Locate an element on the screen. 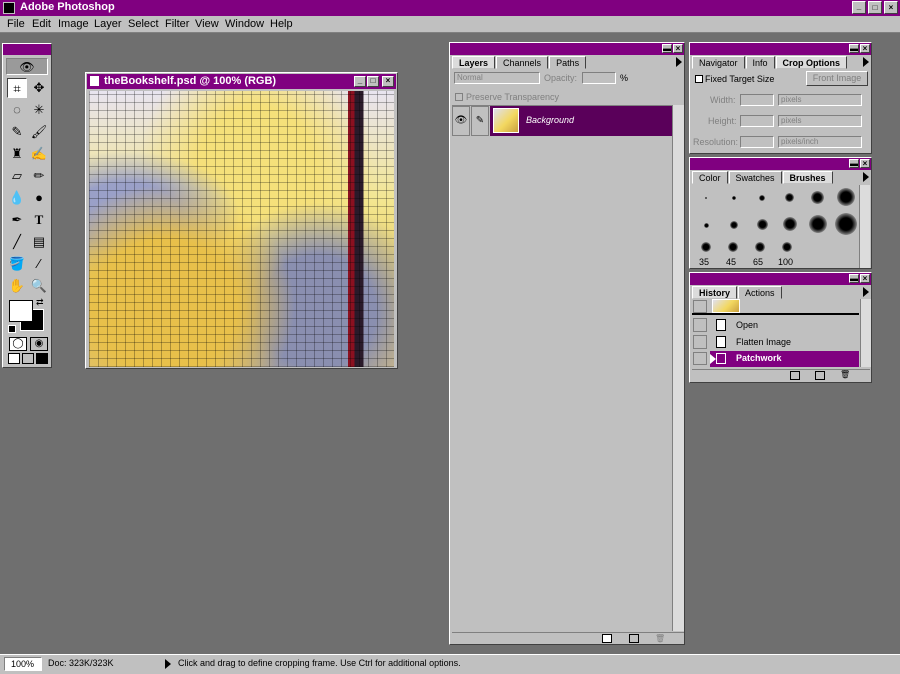 This screenshot has height=674, width=900. tab-color: Color is located at coordinates (710, 177).